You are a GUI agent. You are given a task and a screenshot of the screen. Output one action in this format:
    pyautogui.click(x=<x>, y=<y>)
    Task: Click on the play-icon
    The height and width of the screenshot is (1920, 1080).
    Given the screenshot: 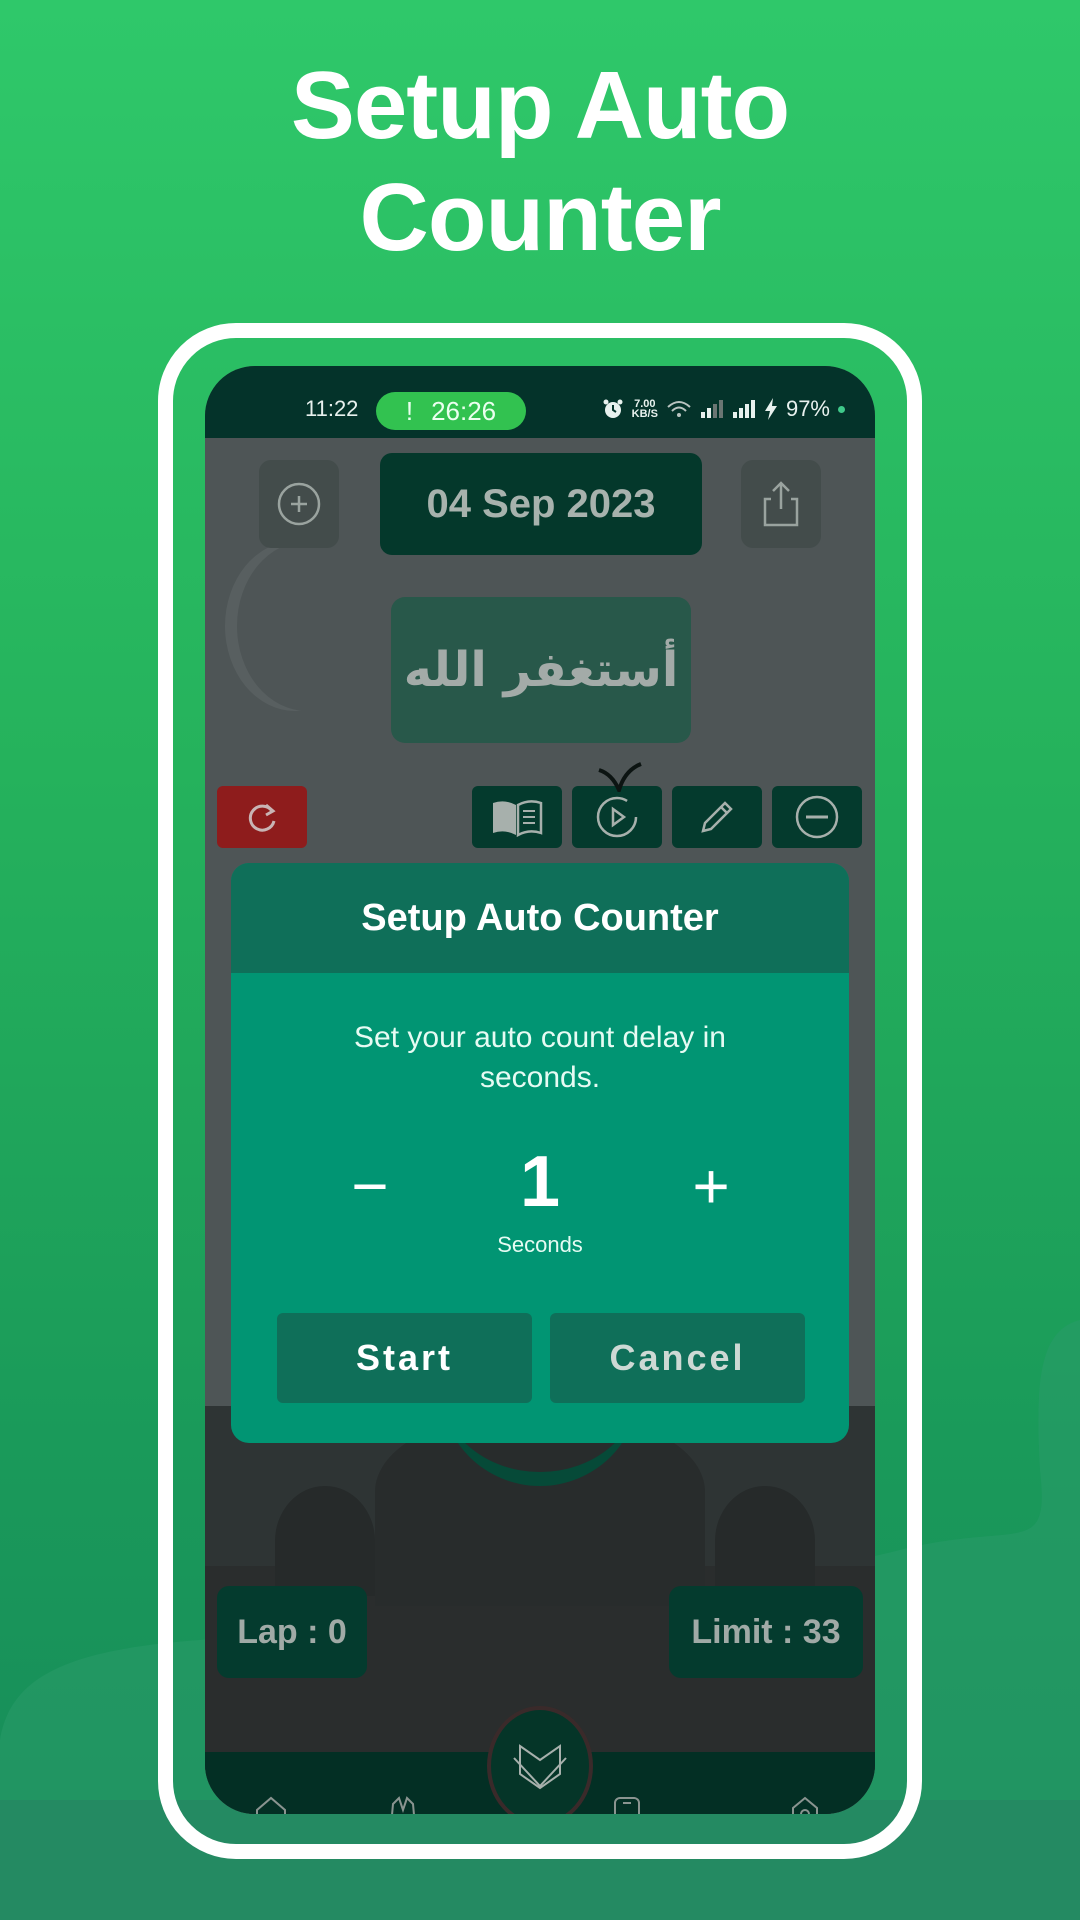 What is the action you would take?
    pyautogui.click(x=617, y=817)
    